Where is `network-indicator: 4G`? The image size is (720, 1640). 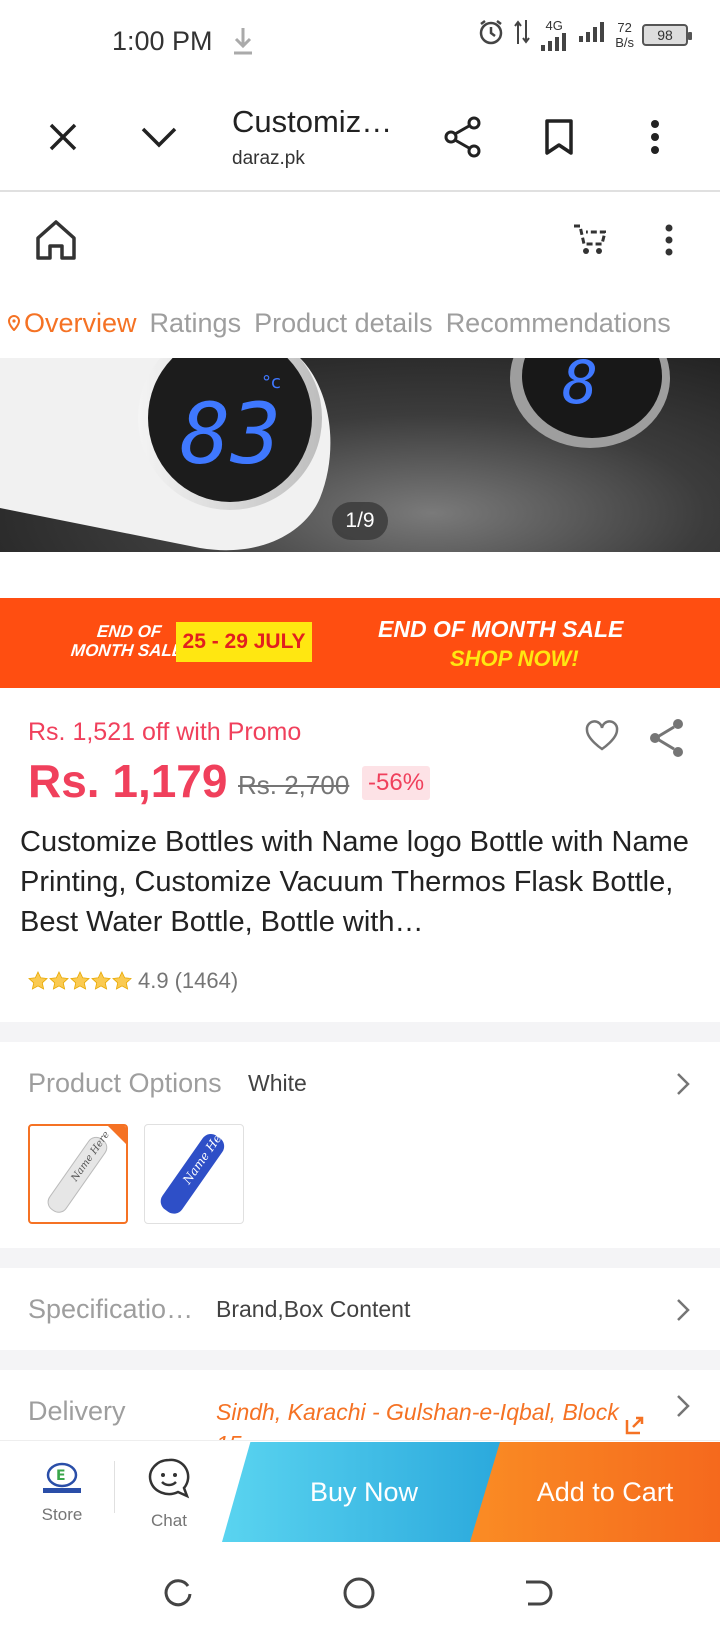
network-indicator: 4G is located at coordinates (554, 34).